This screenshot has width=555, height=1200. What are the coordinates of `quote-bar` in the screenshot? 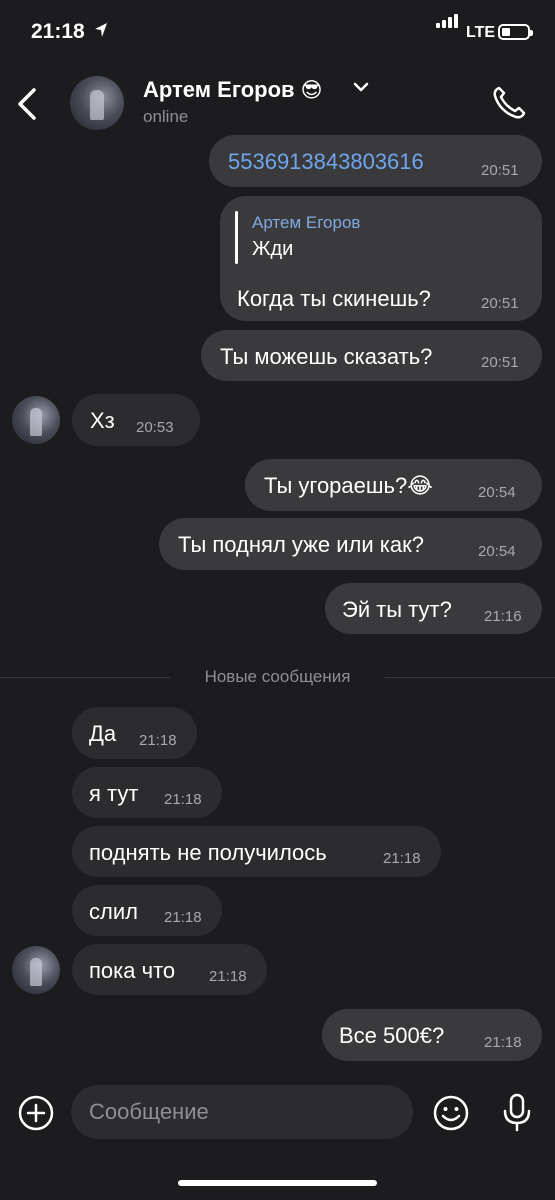 It's located at (236, 237).